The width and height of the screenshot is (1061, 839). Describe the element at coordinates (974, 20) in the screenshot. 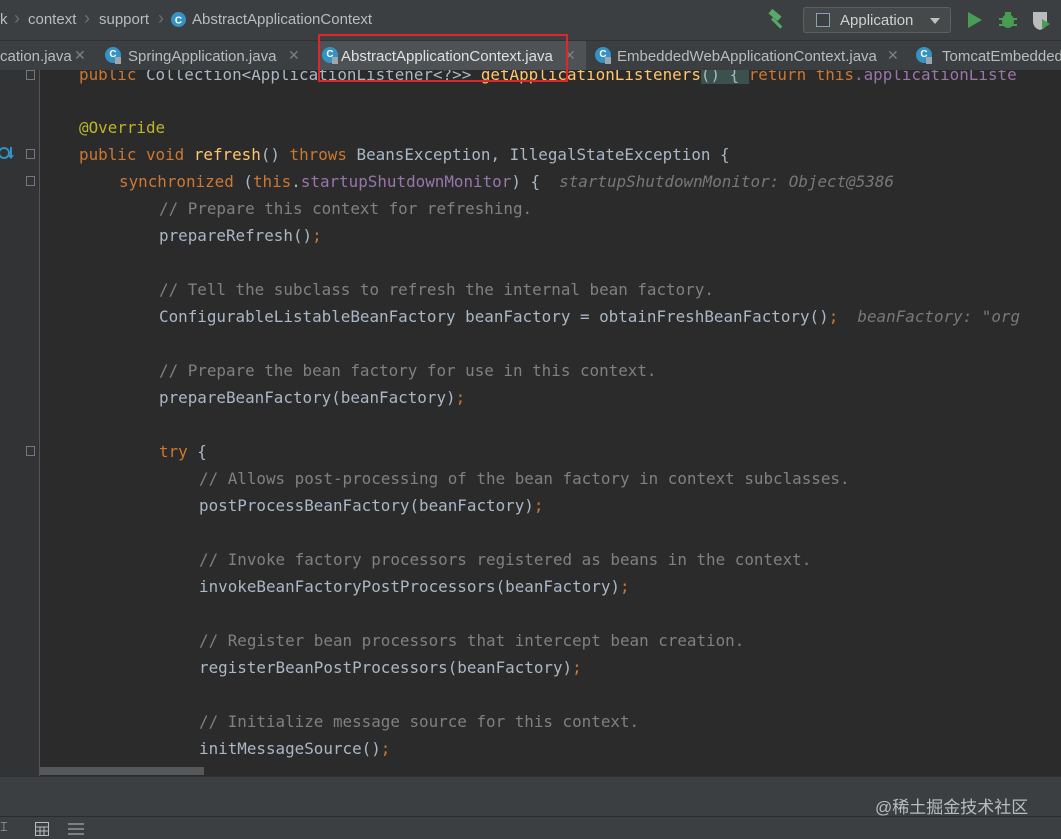

I see `run-icon` at that location.